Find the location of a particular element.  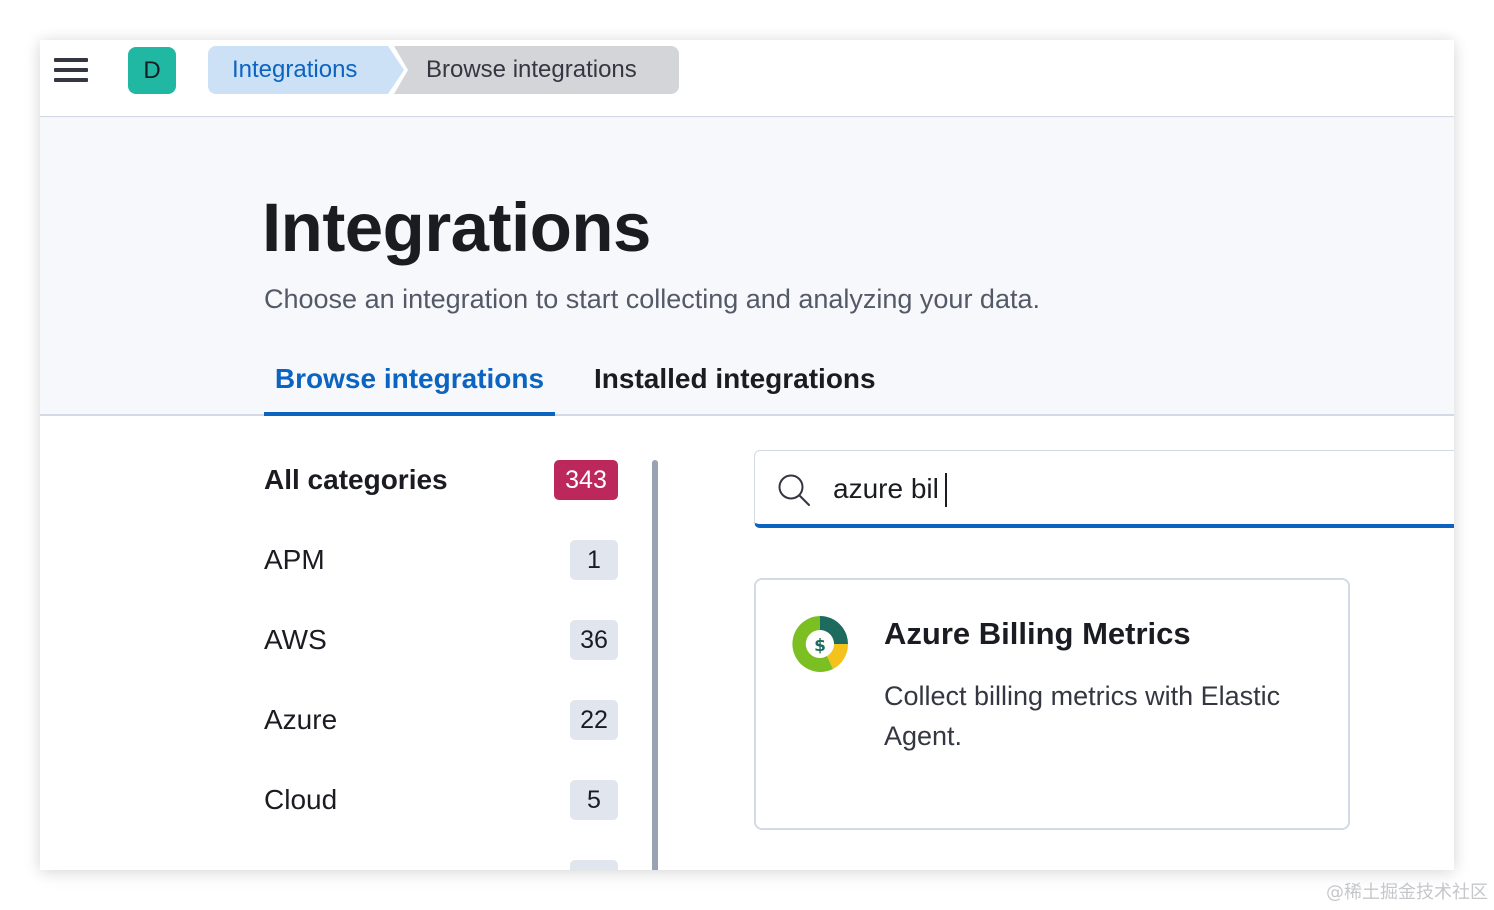

category-label: All categories is located at coordinates (356, 479).